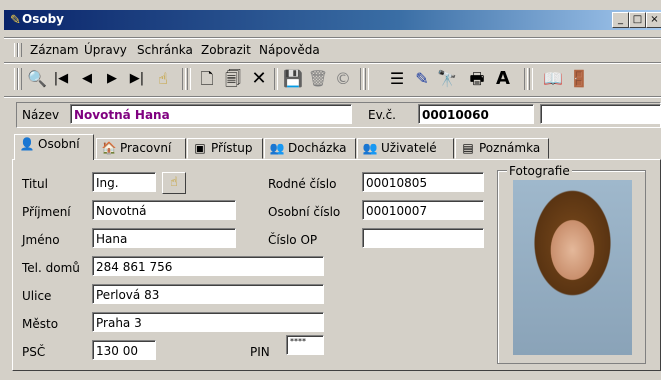 The width and height of the screenshot is (661, 380). I want to click on save-icon: 💾, so click(293, 79).